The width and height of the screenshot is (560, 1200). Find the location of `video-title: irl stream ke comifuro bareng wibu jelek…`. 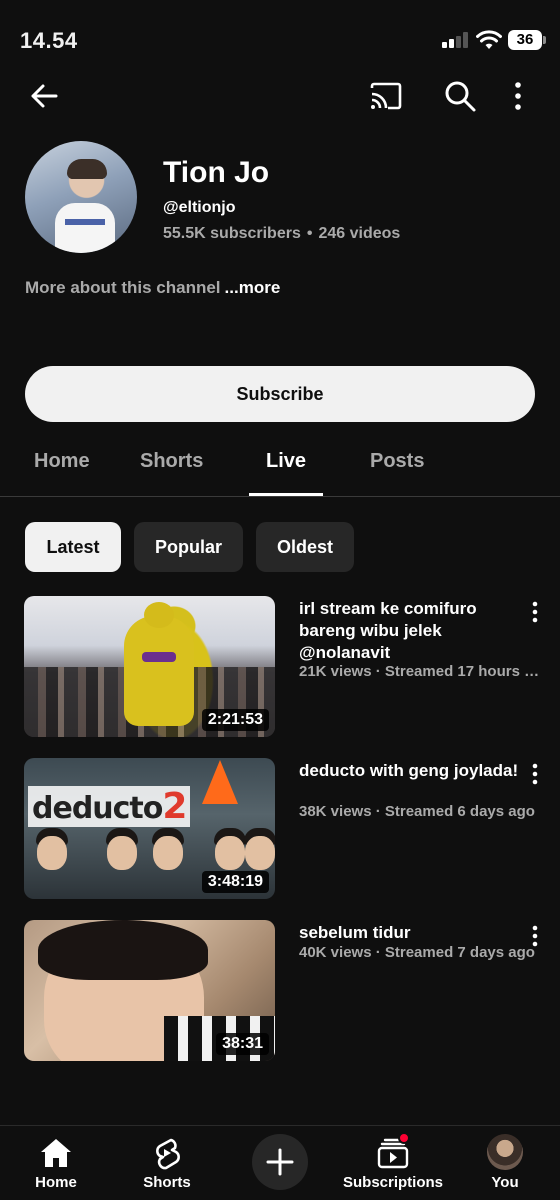

video-title: irl stream ke comifuro bareng wibu jelek… is located at coordinates (412, 631).